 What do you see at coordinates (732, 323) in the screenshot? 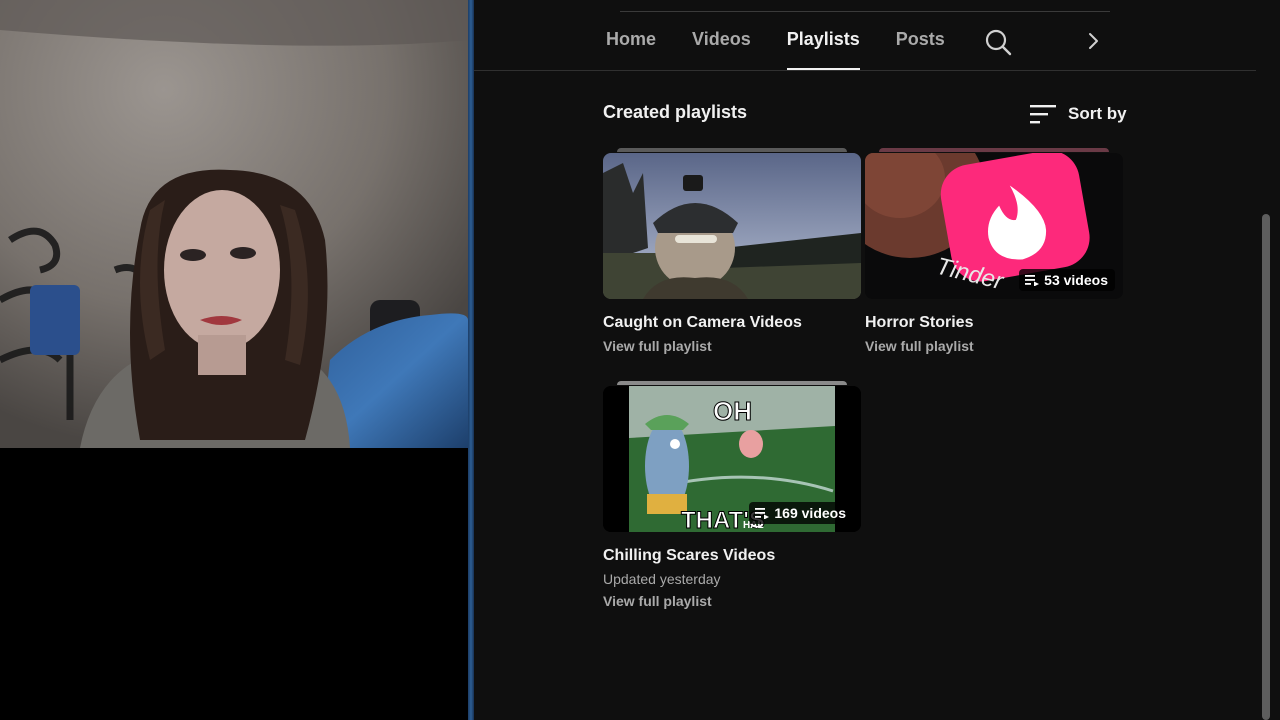
I see `playlist-title: Caught on Camera Videos` at bounding box center [732, 323].